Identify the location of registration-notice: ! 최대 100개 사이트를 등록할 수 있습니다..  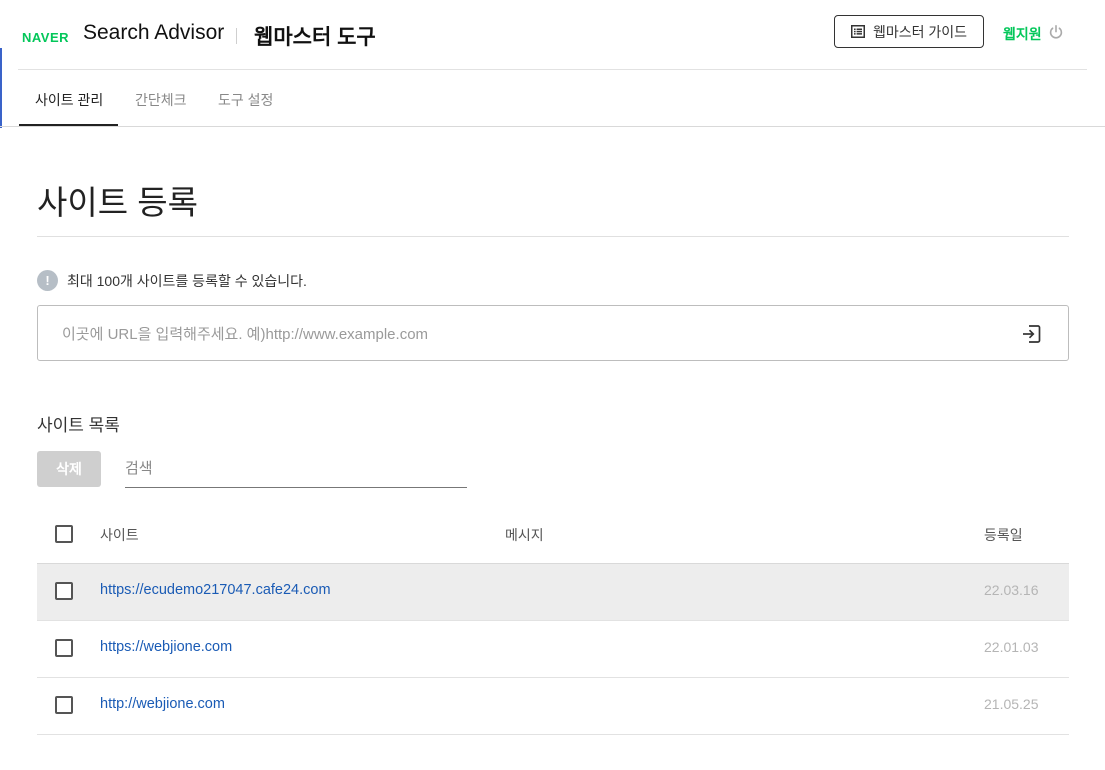
(172, 280).